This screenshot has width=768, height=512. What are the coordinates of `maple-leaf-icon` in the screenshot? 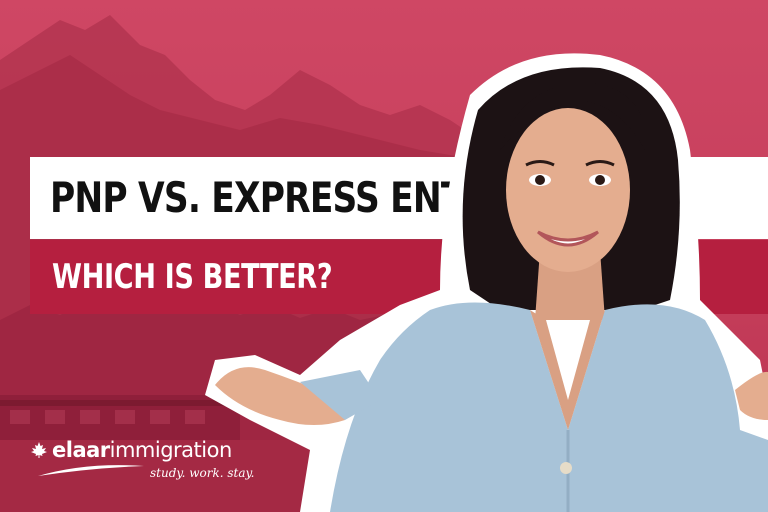 It's located at (39, 450).